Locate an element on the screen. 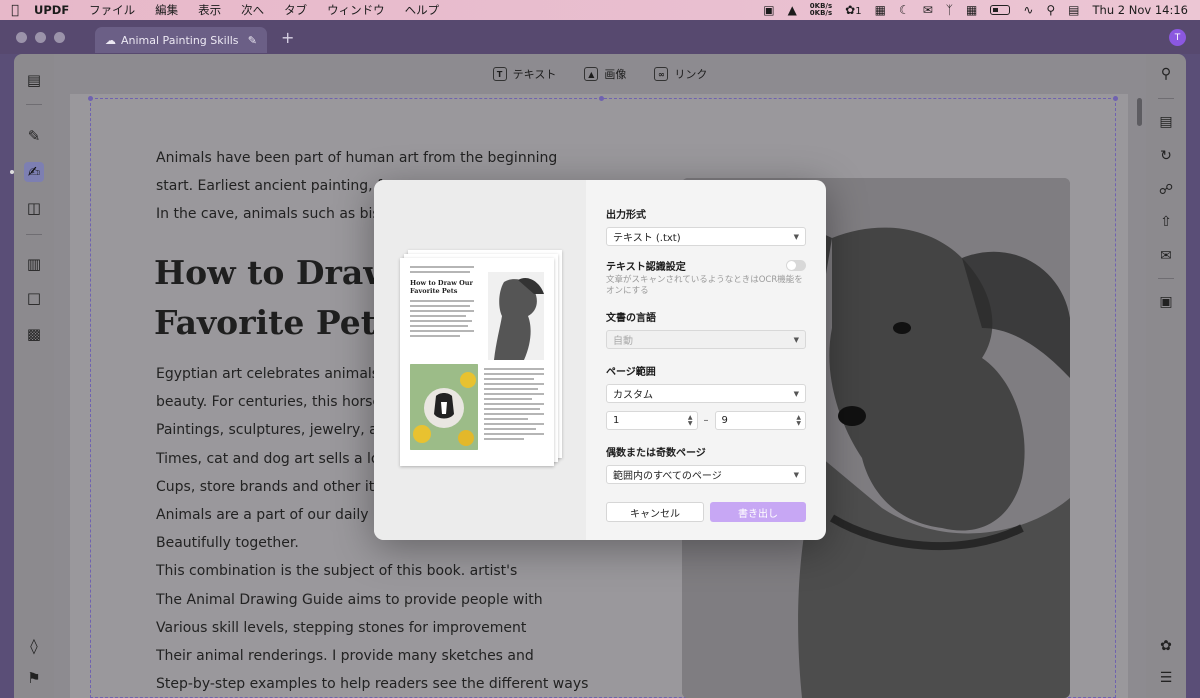 This screenshot has width=1200, height=698. grid-icon: ▦ is located at coordinates (971, 10).